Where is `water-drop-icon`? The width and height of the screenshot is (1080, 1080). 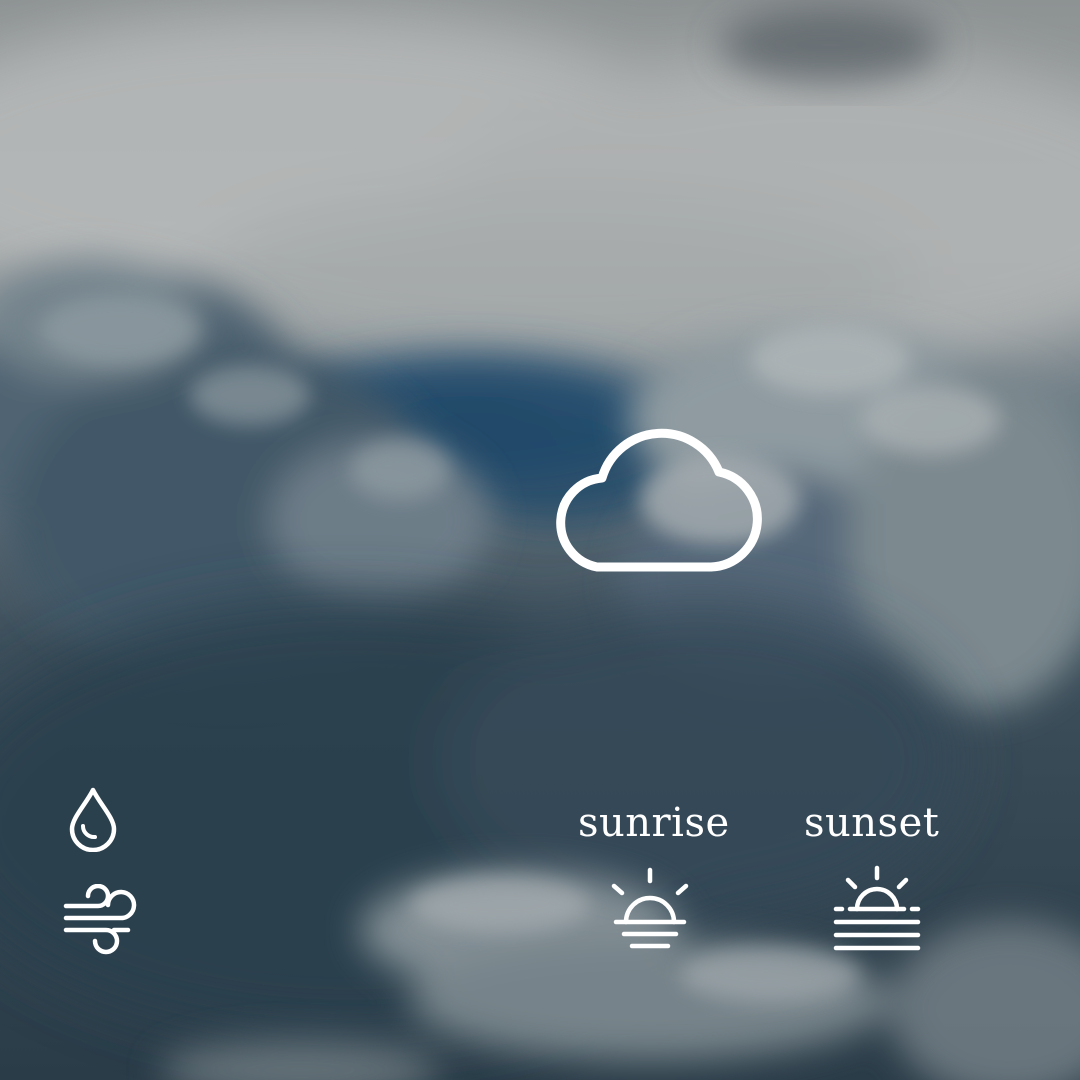
water-drop-icon is located at coordinates (93, 819).